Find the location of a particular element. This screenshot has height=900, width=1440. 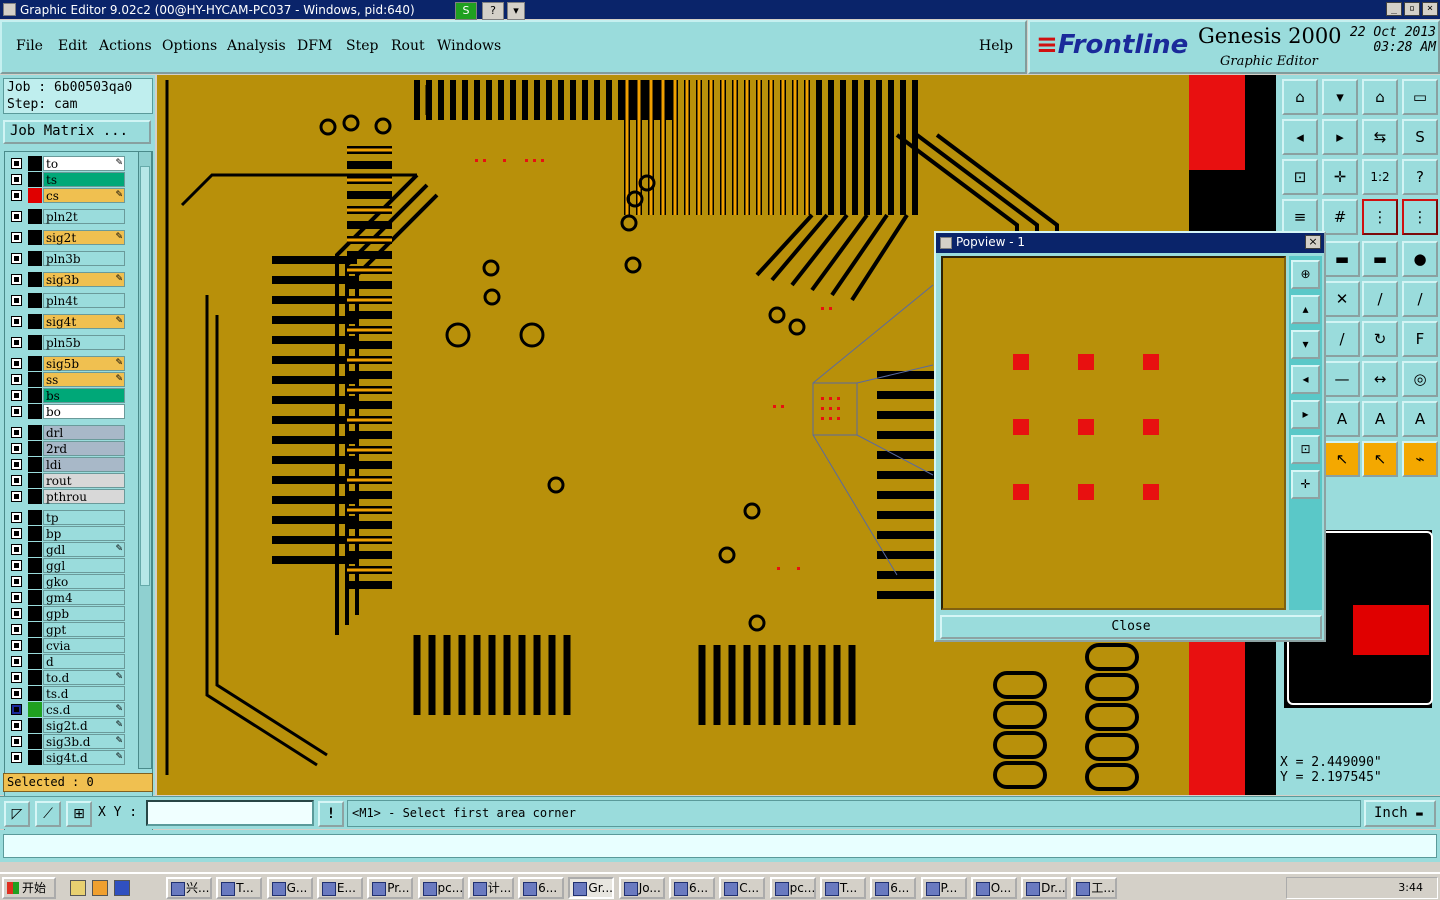

layer-name: to.d is located at coordinates (84, 677).